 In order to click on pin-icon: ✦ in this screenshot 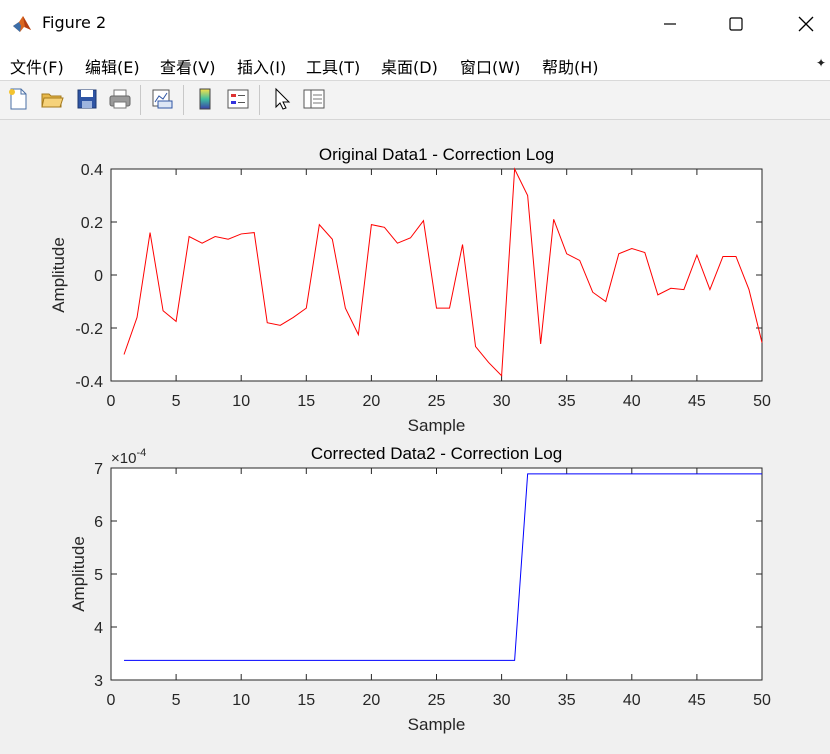, I will do `click(821, 63)`.